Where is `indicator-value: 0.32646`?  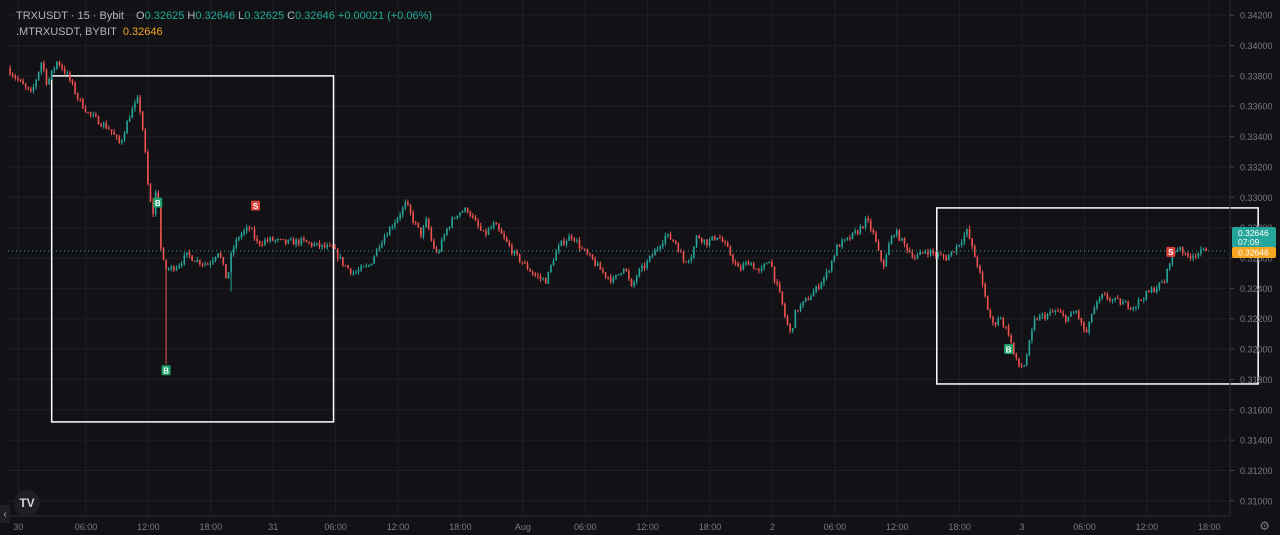 indicator-value: 0.32646 is located at coordinates (142, 32).